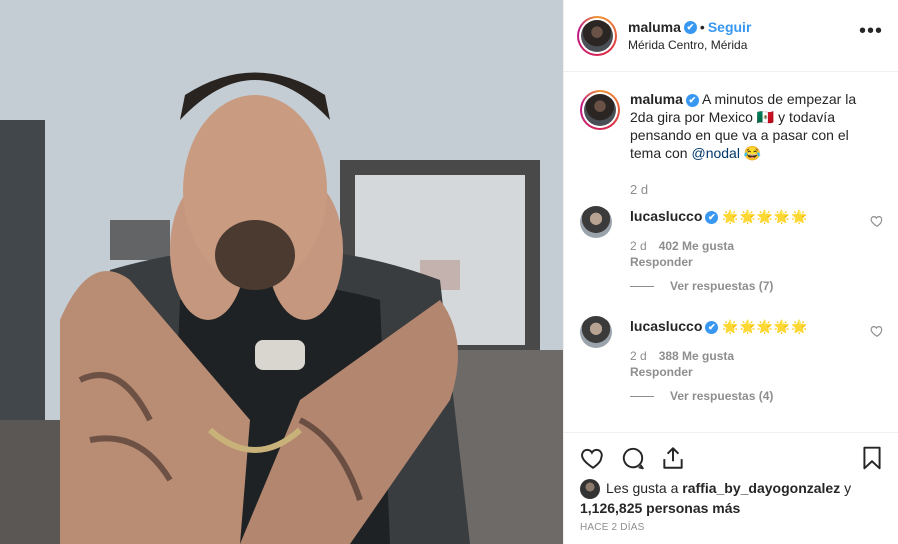 The width and height of the screenshot is (898, 544). What do you see at coordinates (687, 45) in the screenshot?
I see `location-link: Mérida Centro, Mérida` at bounding box center [687, 45].